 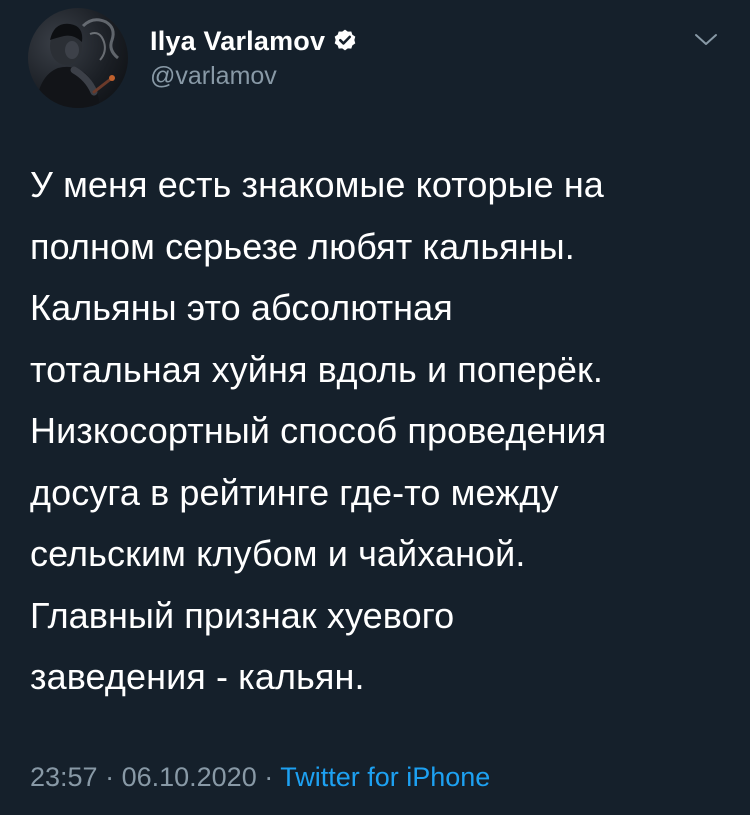 I want to click on tweet-text-line: полном серьезе любят кальяны., so click(x=302, y=246).